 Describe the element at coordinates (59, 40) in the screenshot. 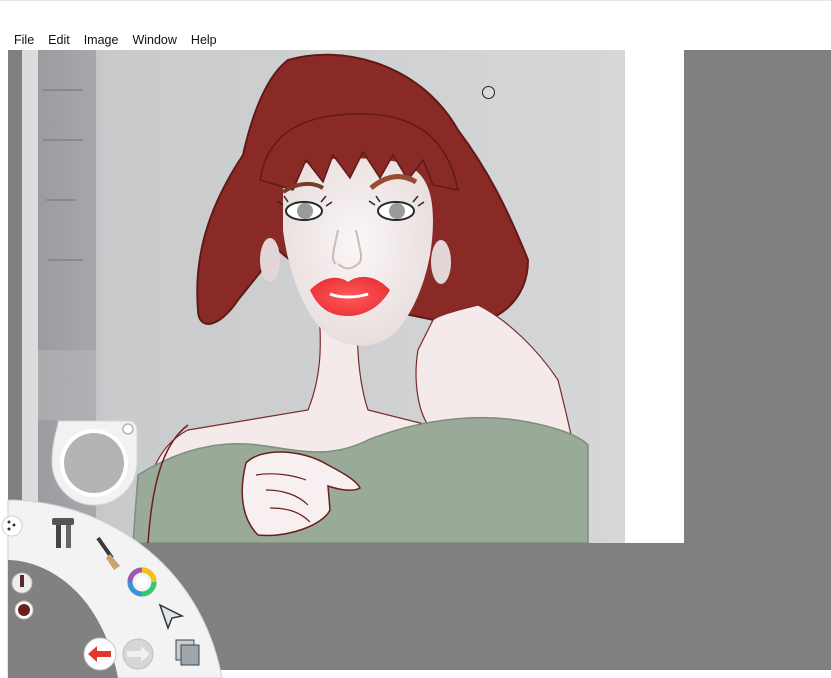

I see `menu-edit: Edit` at that location.